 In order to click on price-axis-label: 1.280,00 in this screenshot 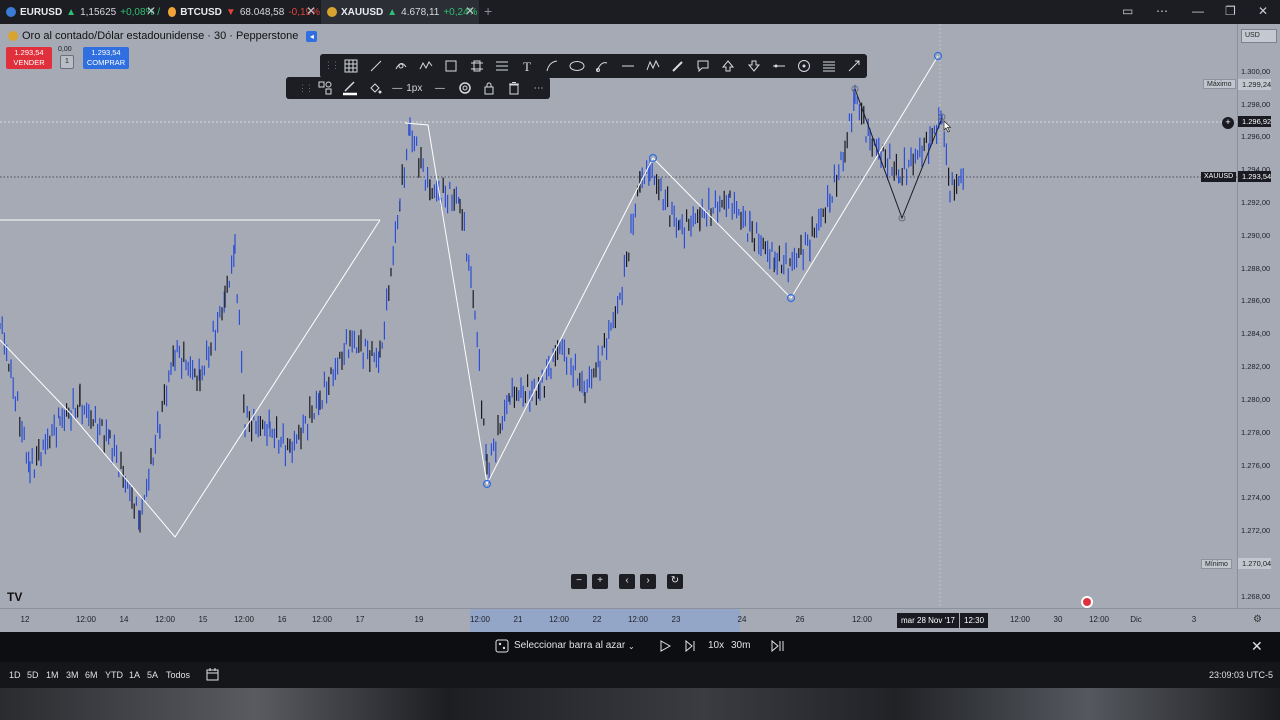, I will do `click(1256, 399)`.